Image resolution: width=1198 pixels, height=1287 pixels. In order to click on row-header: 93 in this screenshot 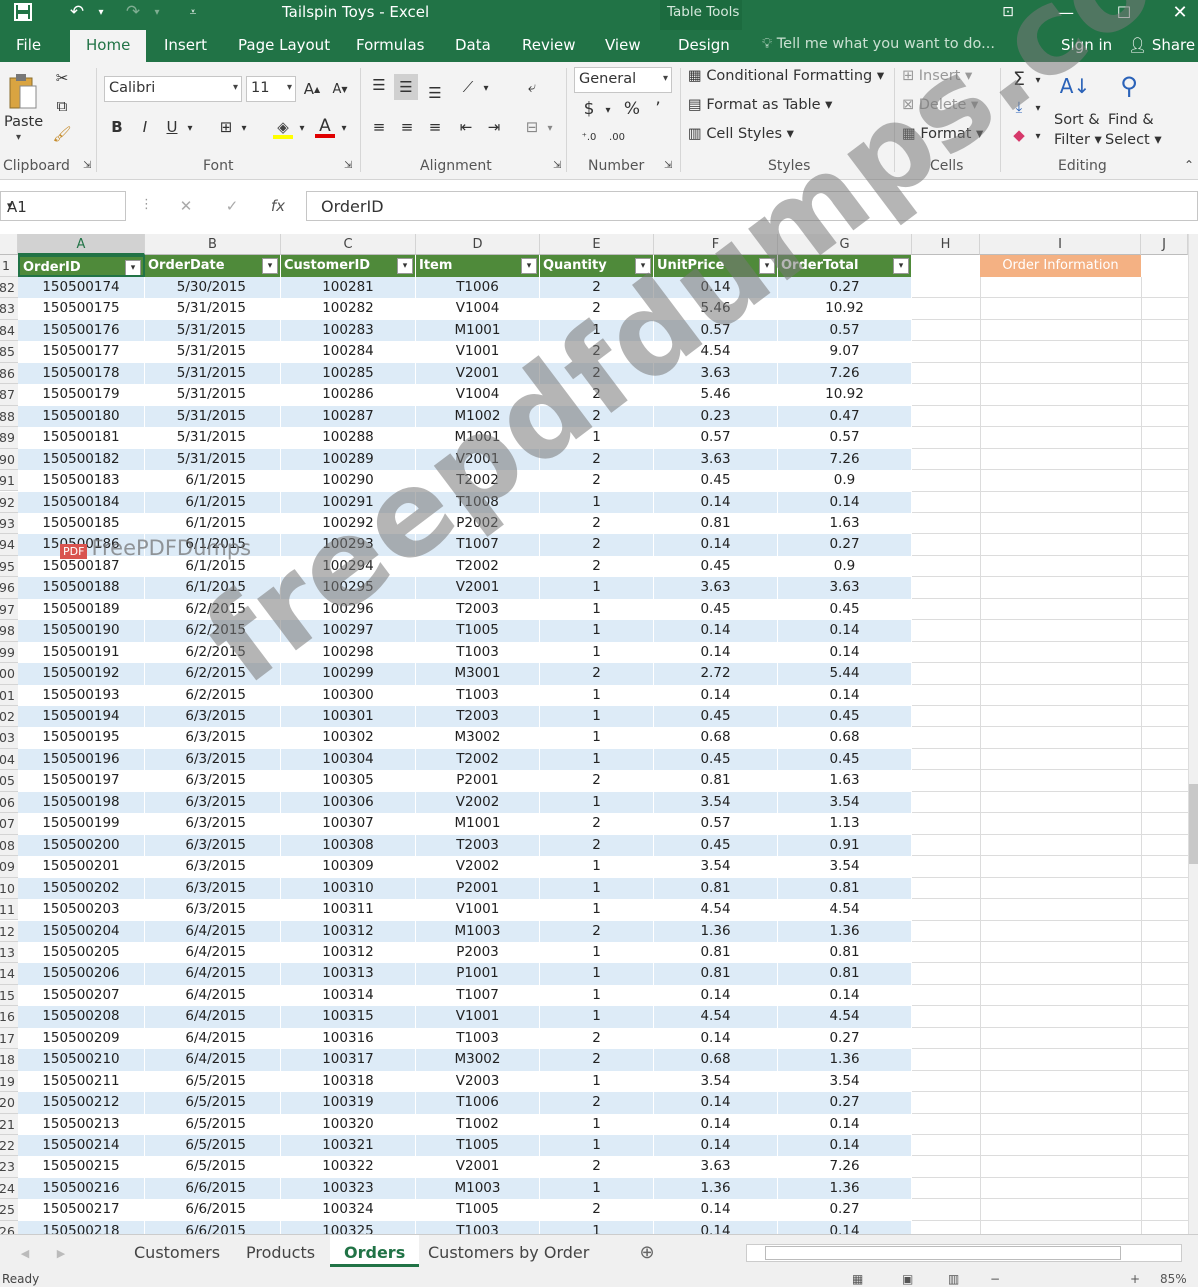, I will do `click(9, 523)`.